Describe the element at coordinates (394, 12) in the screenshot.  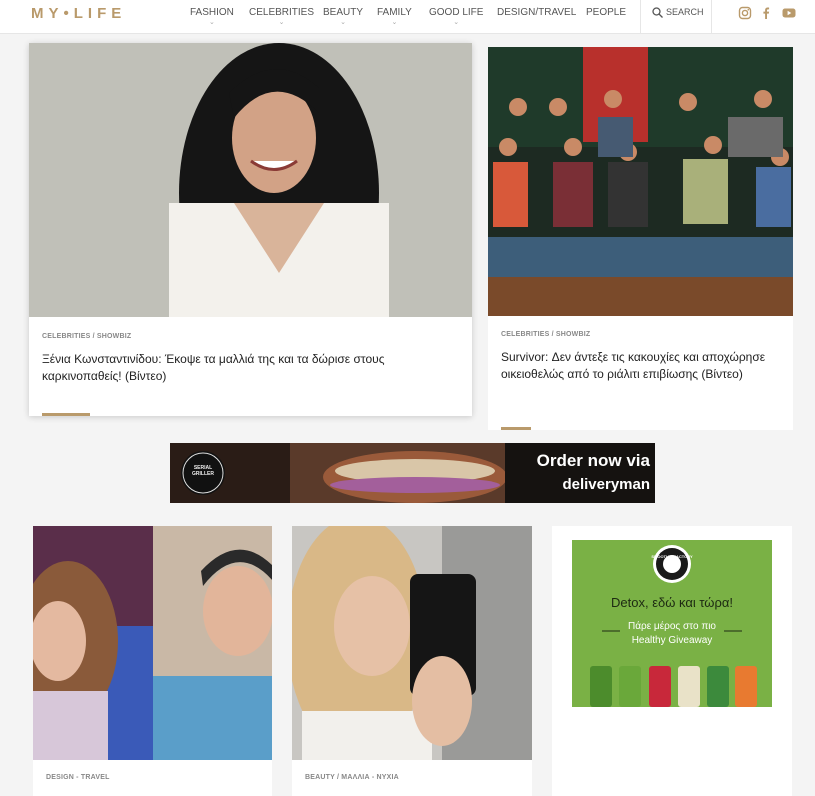
I see `nav-label: FAMILY` at that location.